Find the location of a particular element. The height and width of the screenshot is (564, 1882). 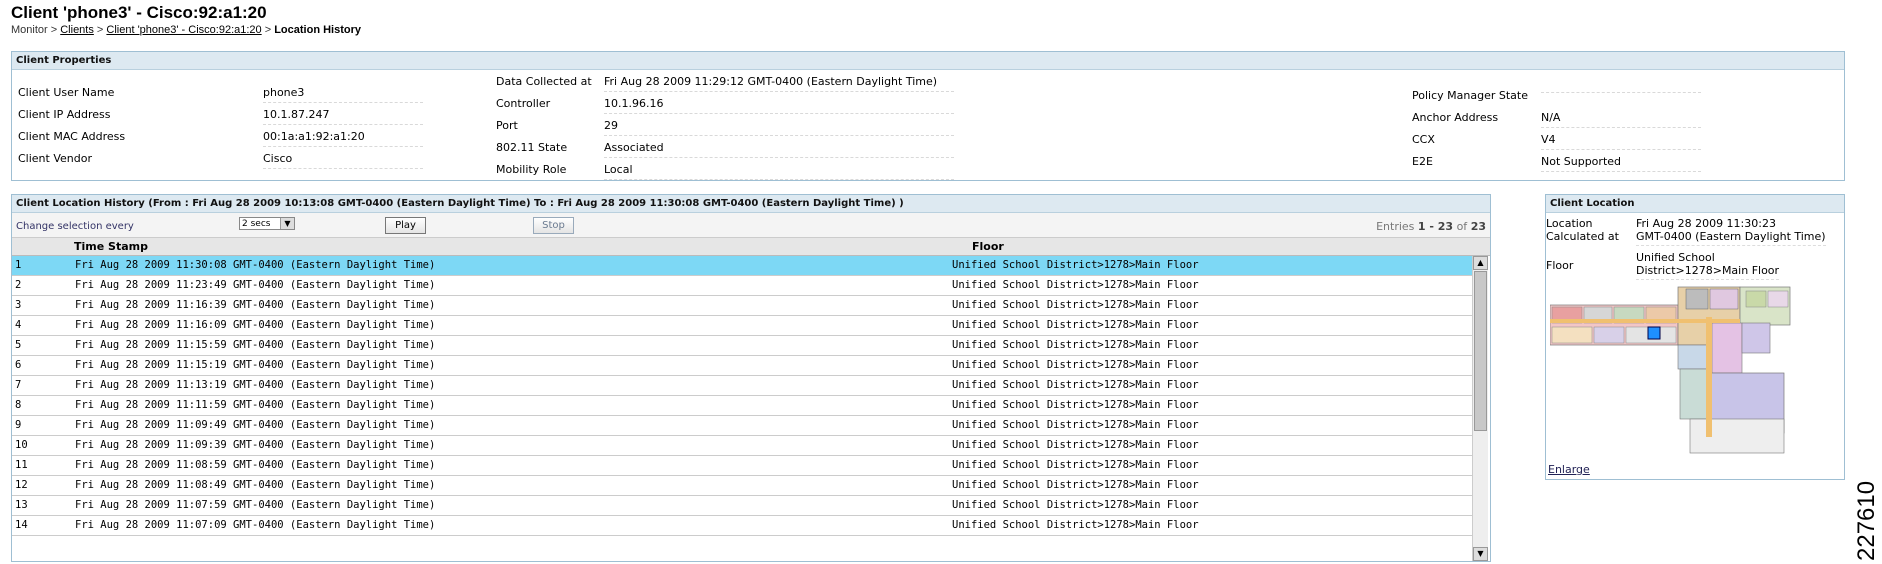

property-value: Local is located at coordinates (779, 171).